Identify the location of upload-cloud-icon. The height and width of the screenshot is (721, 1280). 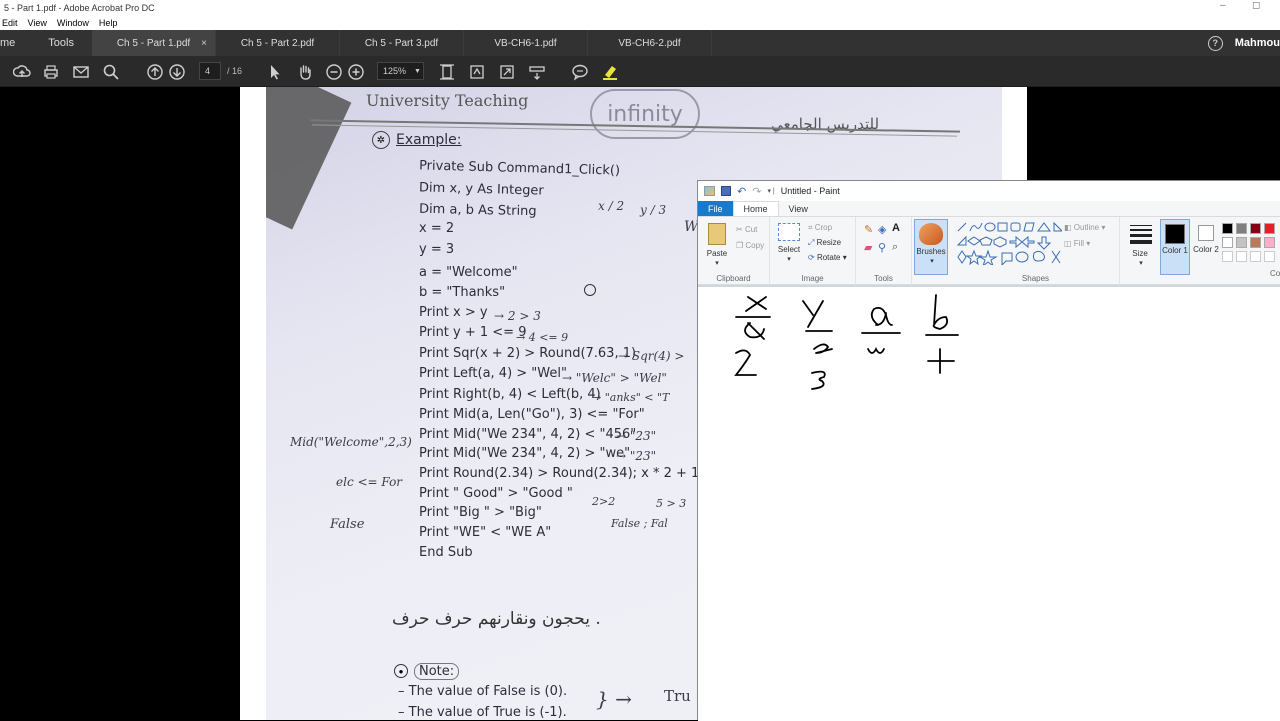
(22, 72).